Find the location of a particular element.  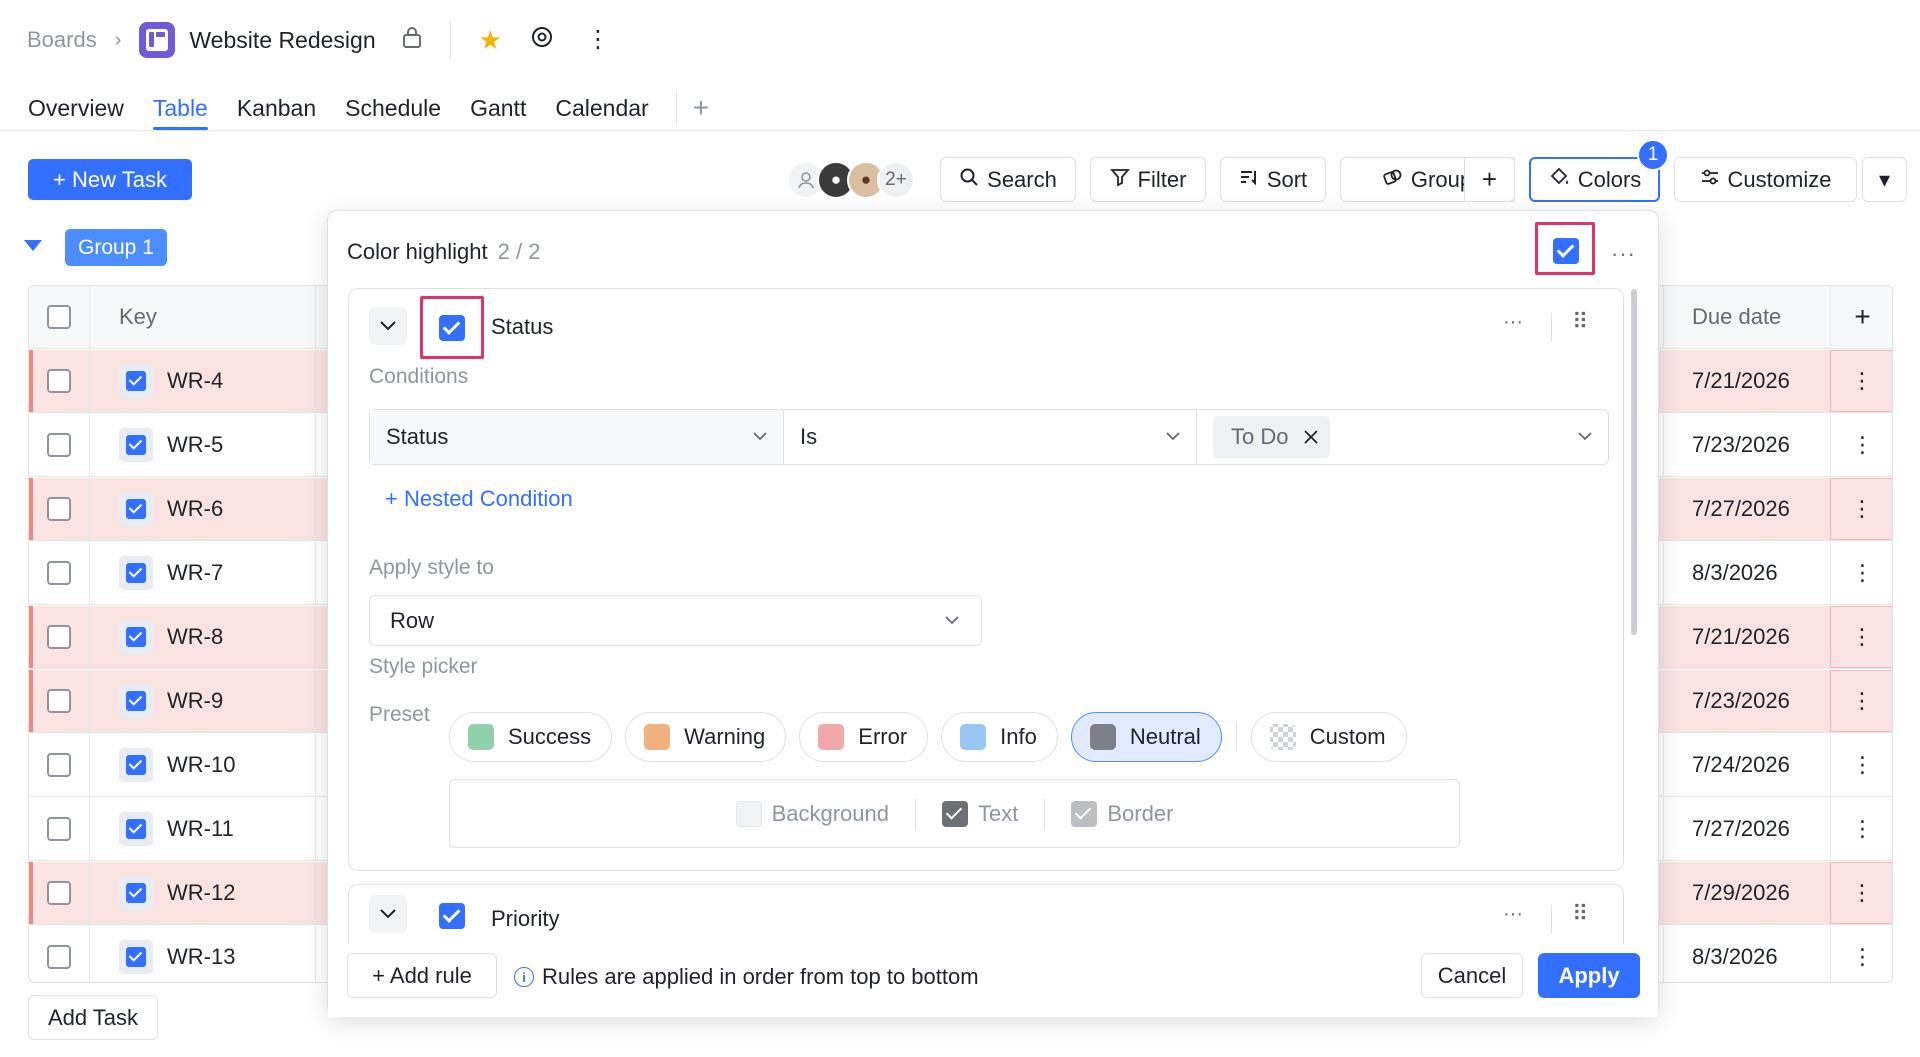

lock-icon is located at coordinates (412, 40).